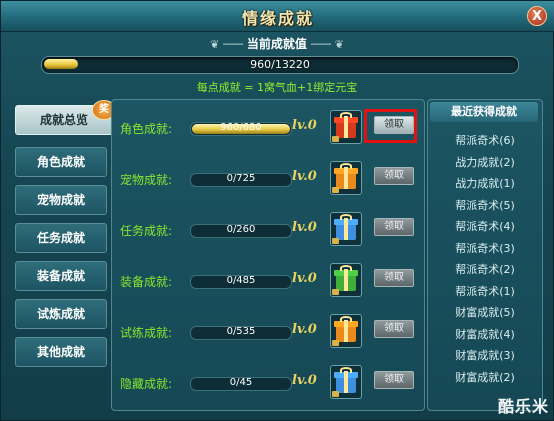 This screenshot has width=554, height=421. I want to click on sidebar-item-label: 成就总览, so click(63, 120).